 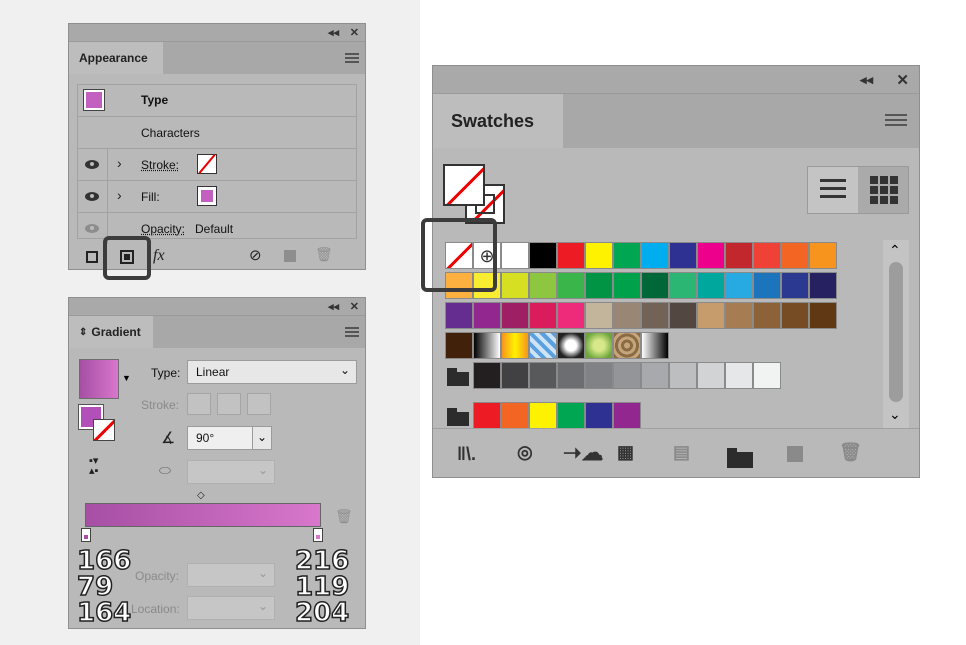 I want to click on stroke-gradient-within-button, so click(x=199, y=404).